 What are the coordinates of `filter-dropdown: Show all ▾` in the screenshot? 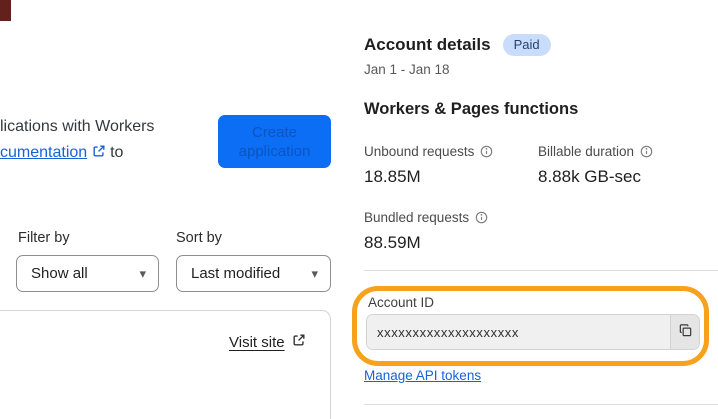 It's located at (87, 273).